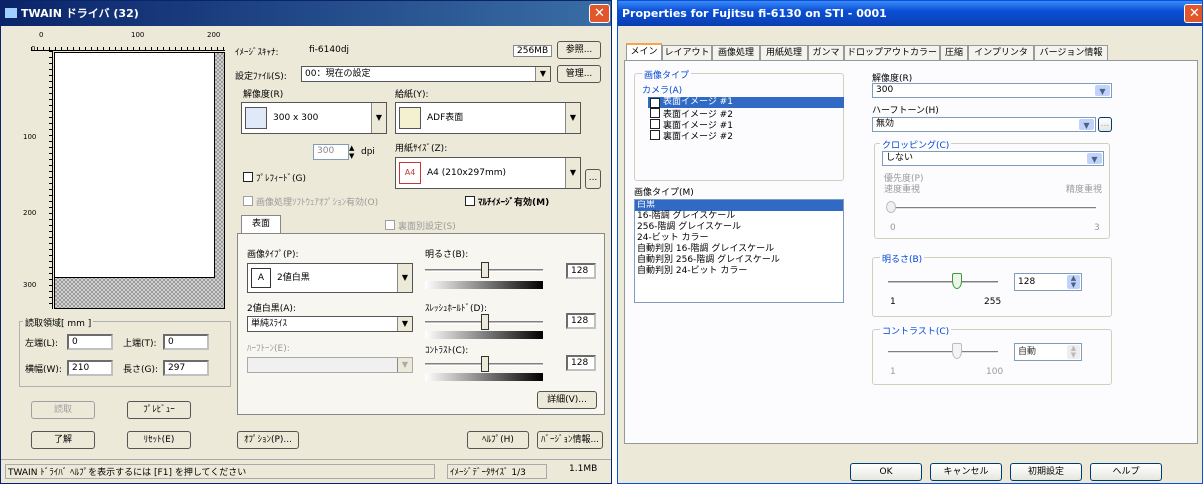 The width and height of the screenshot is (1203, 484). Describe the element at coordinates (993, 208) in the screenshot. I see `priority-slider-track` at that location.